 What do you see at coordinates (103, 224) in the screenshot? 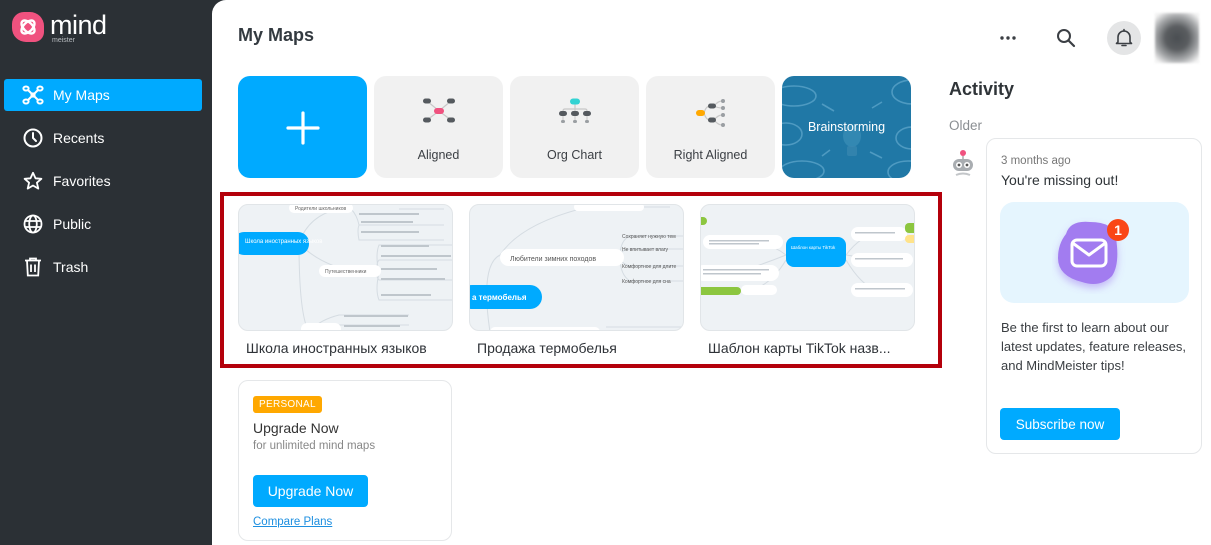
I see `sidebar-item-public: Public` at bounding box center [103, 224].